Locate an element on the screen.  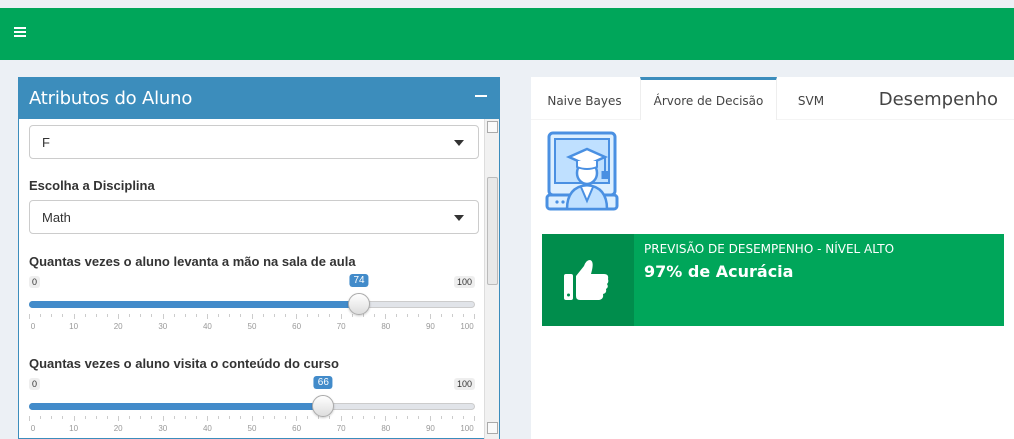
minus-icon is located at coordinates (481, 96).